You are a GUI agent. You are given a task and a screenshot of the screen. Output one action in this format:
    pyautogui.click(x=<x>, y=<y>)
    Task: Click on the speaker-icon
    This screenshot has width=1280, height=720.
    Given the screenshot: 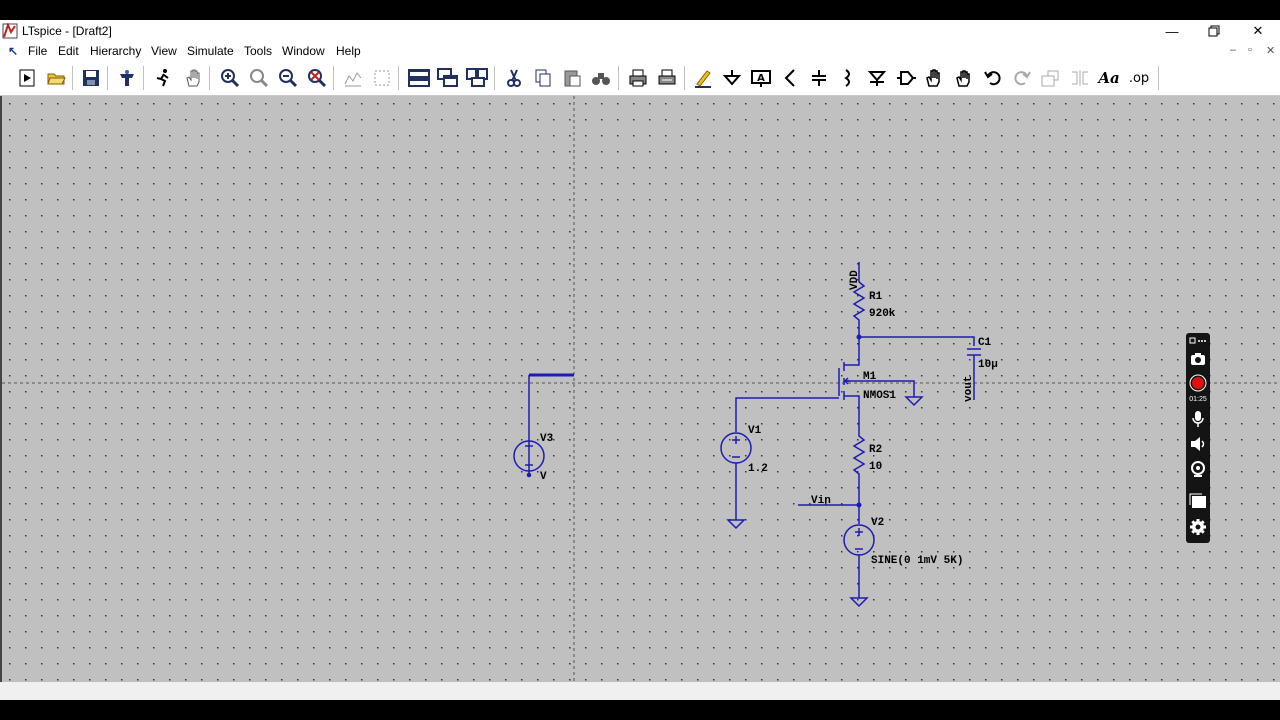 What is the action you would take?
    pyautogui.click(x=1198, y=444)
    